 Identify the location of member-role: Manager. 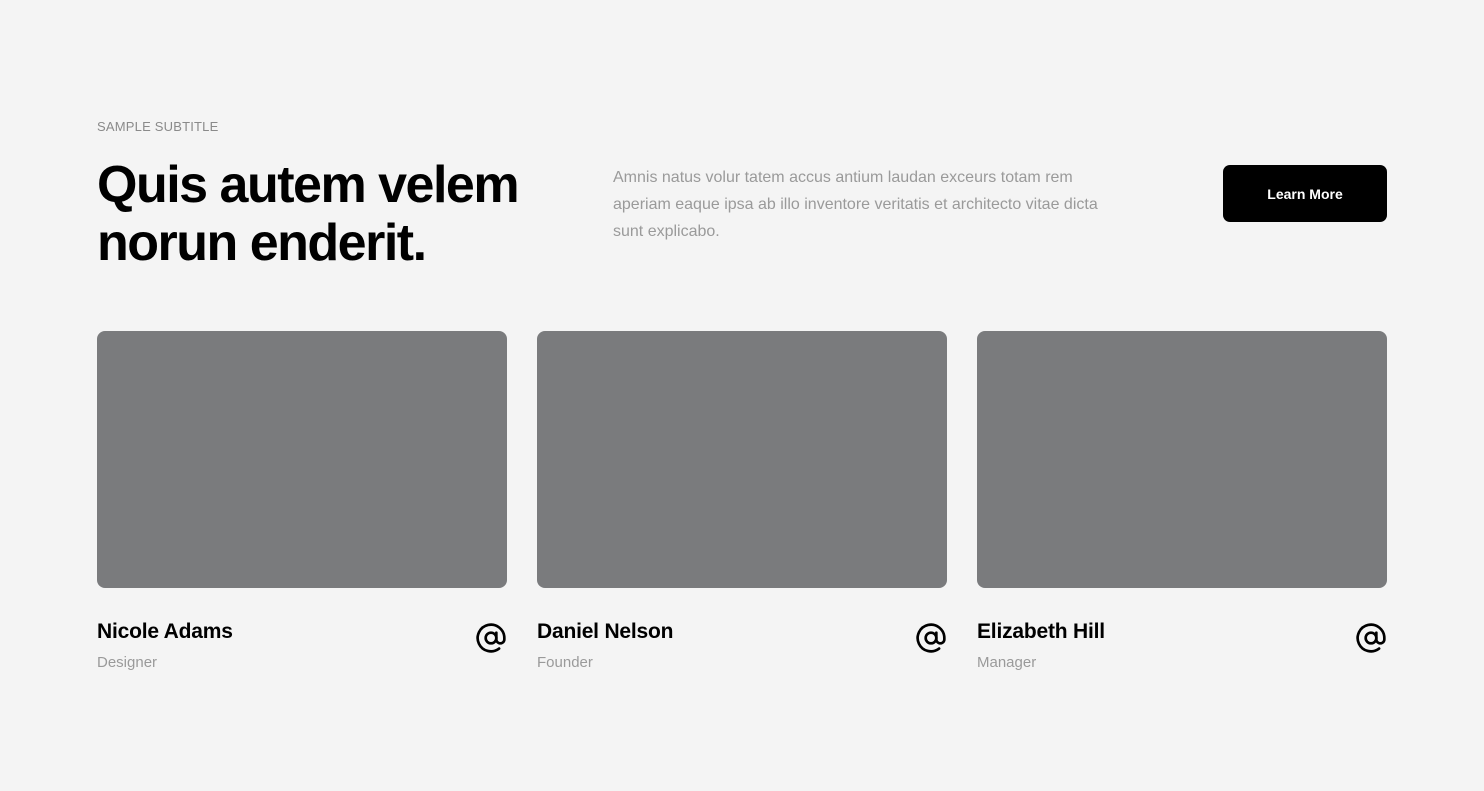
(1007, 662).